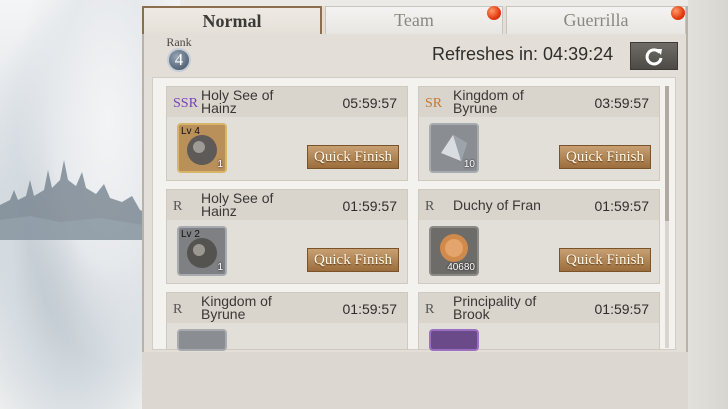 This screenshot has width=728, height=409. I want to click on reward-item: Lv 4 1, so click(202, 148).